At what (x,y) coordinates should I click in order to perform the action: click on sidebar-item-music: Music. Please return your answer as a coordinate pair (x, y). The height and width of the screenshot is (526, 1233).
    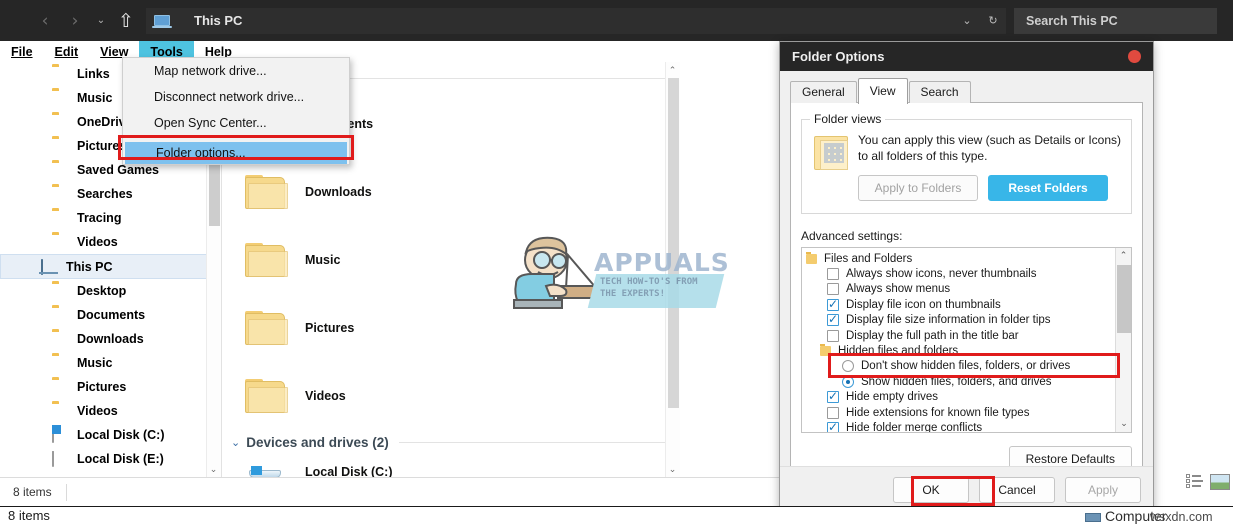
    Looking at the image, I should click on (110, 363).